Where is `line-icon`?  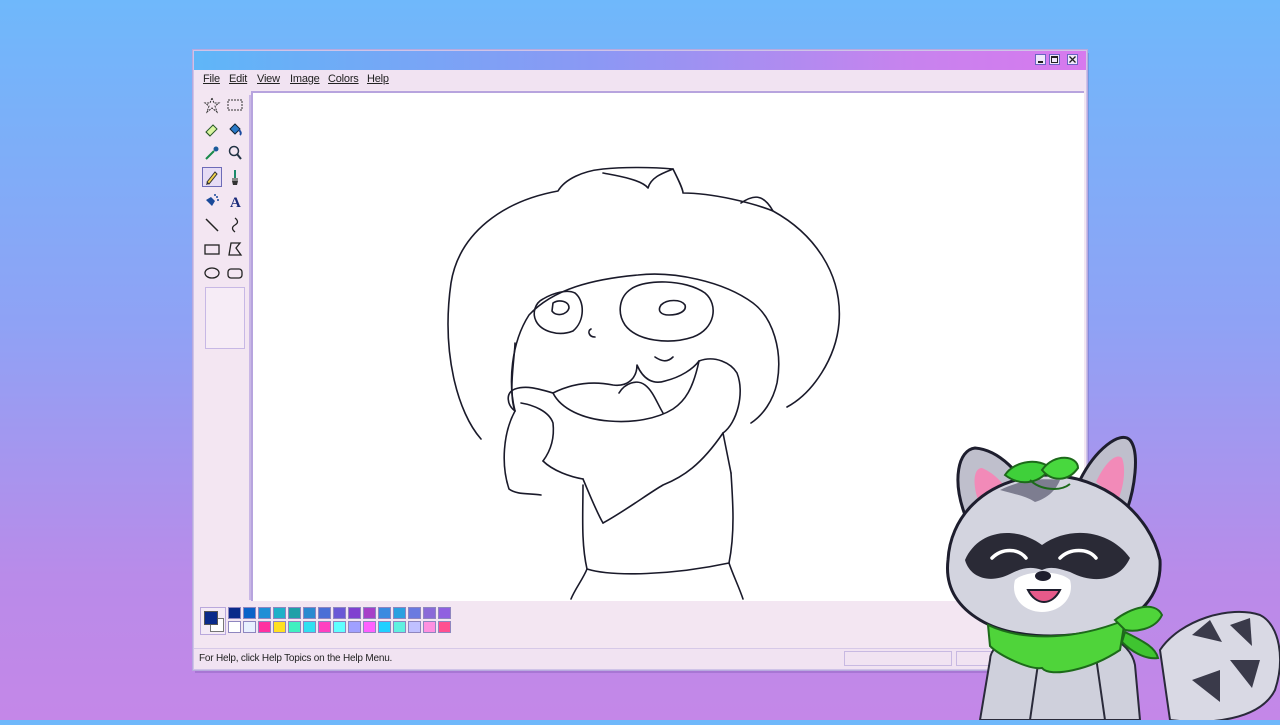 line-icon is located at coordinates (212, 225).